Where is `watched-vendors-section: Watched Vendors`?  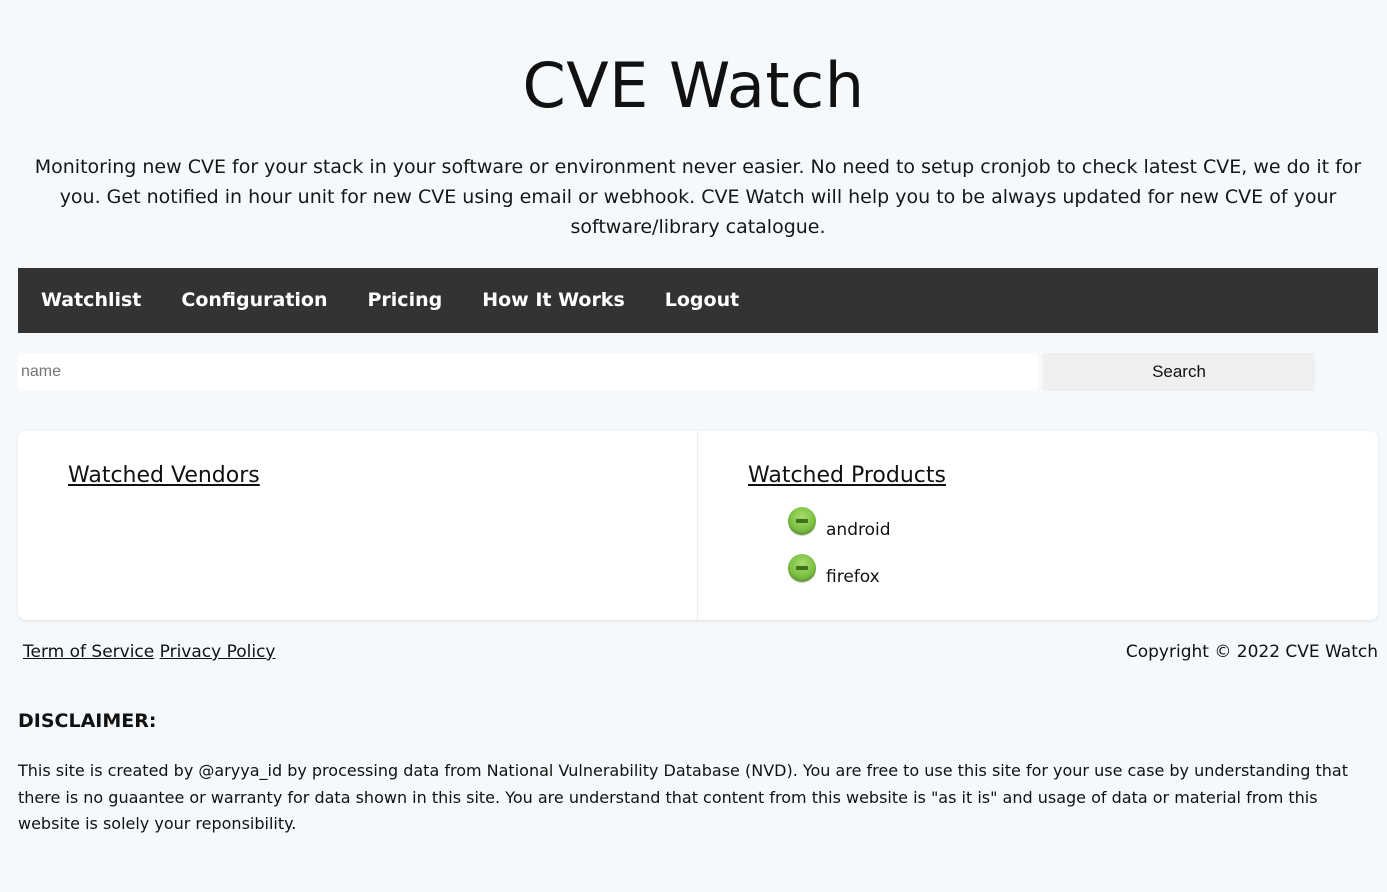
watched-vendors-section: Watched Vendors is located at coordinates (358, 525).